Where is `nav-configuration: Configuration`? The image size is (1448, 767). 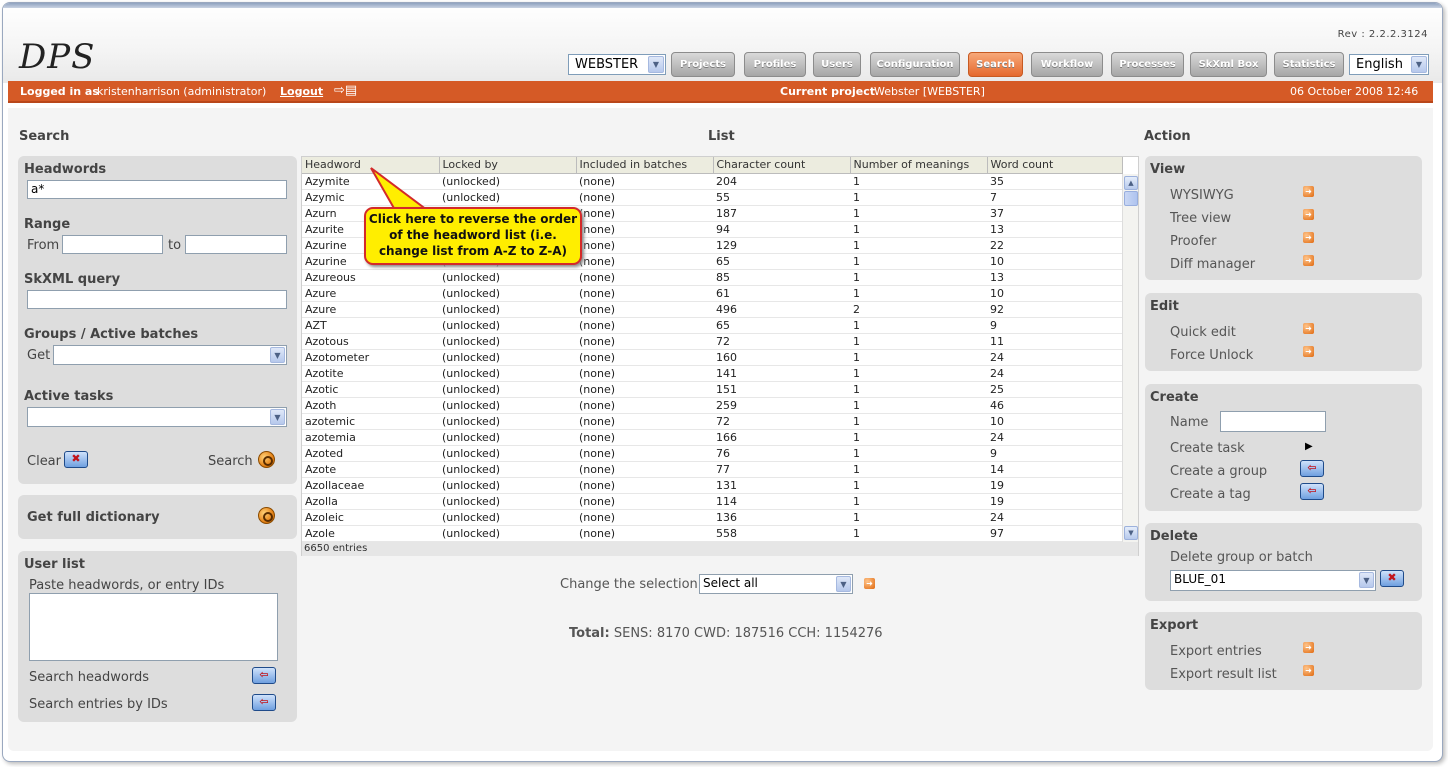
nav-configuration: Configuration is located at coordinates (915, 64).